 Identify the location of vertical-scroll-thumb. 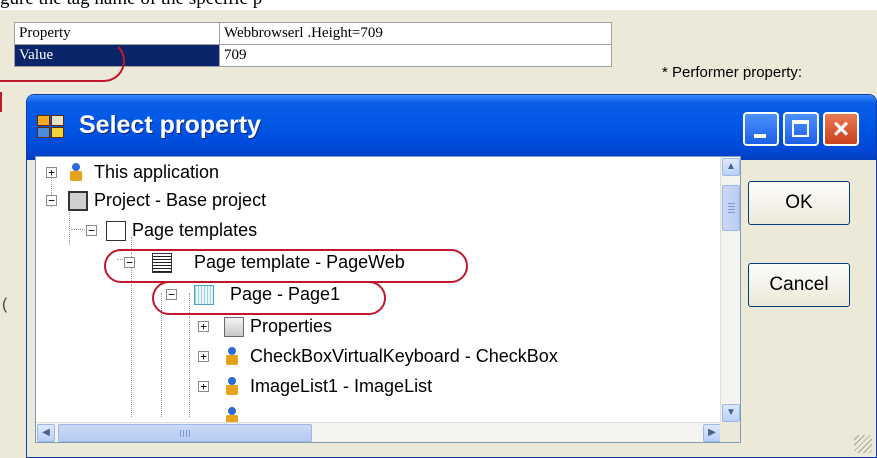
(731, 208).